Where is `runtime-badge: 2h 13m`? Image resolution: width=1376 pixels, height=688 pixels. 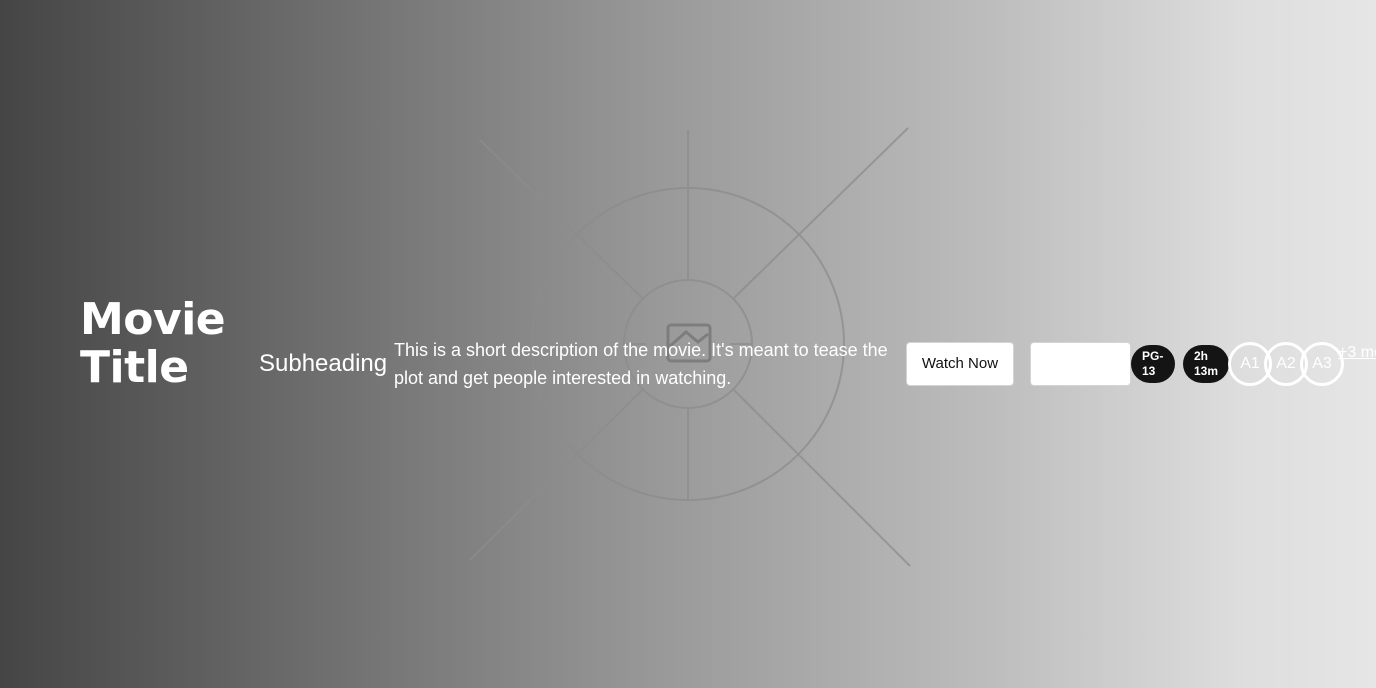
runtime-badge: 2h 13m is located at coordinates (1206, 364).